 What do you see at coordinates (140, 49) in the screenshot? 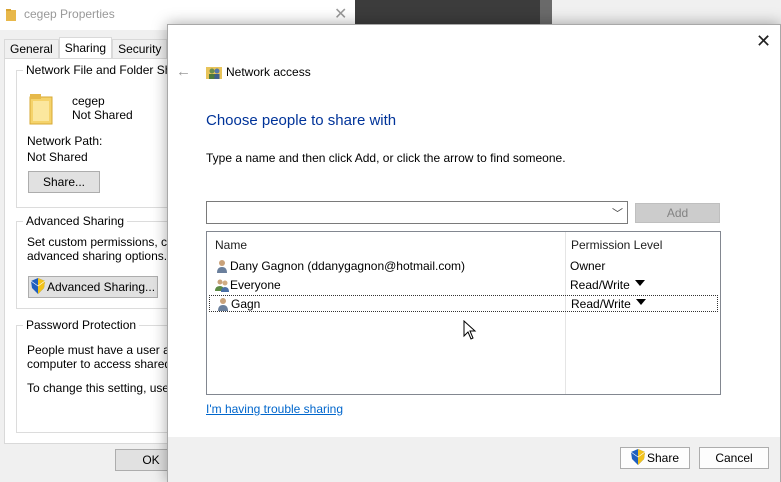
I see `tab-security: Security` at bounding box center [140, 49].